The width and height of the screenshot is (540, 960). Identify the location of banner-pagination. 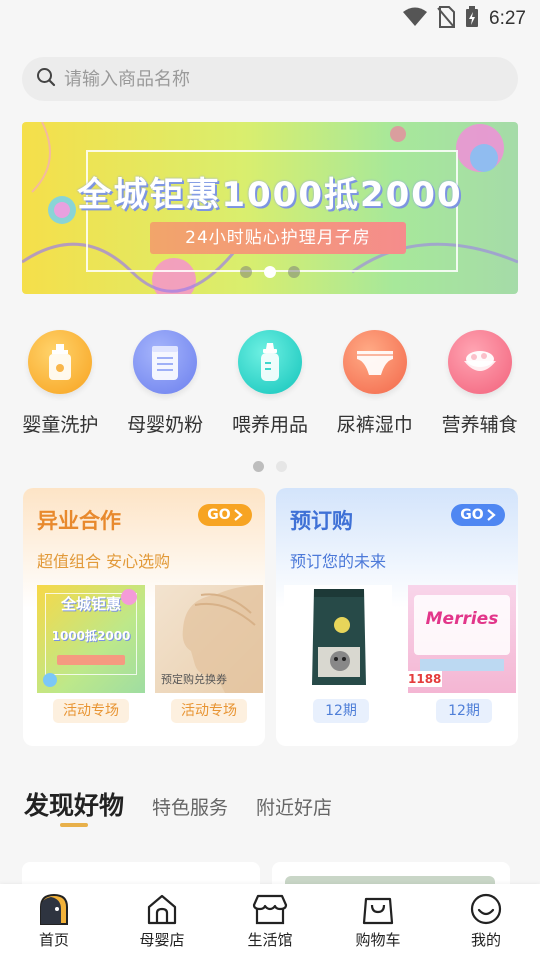
(270, 272).